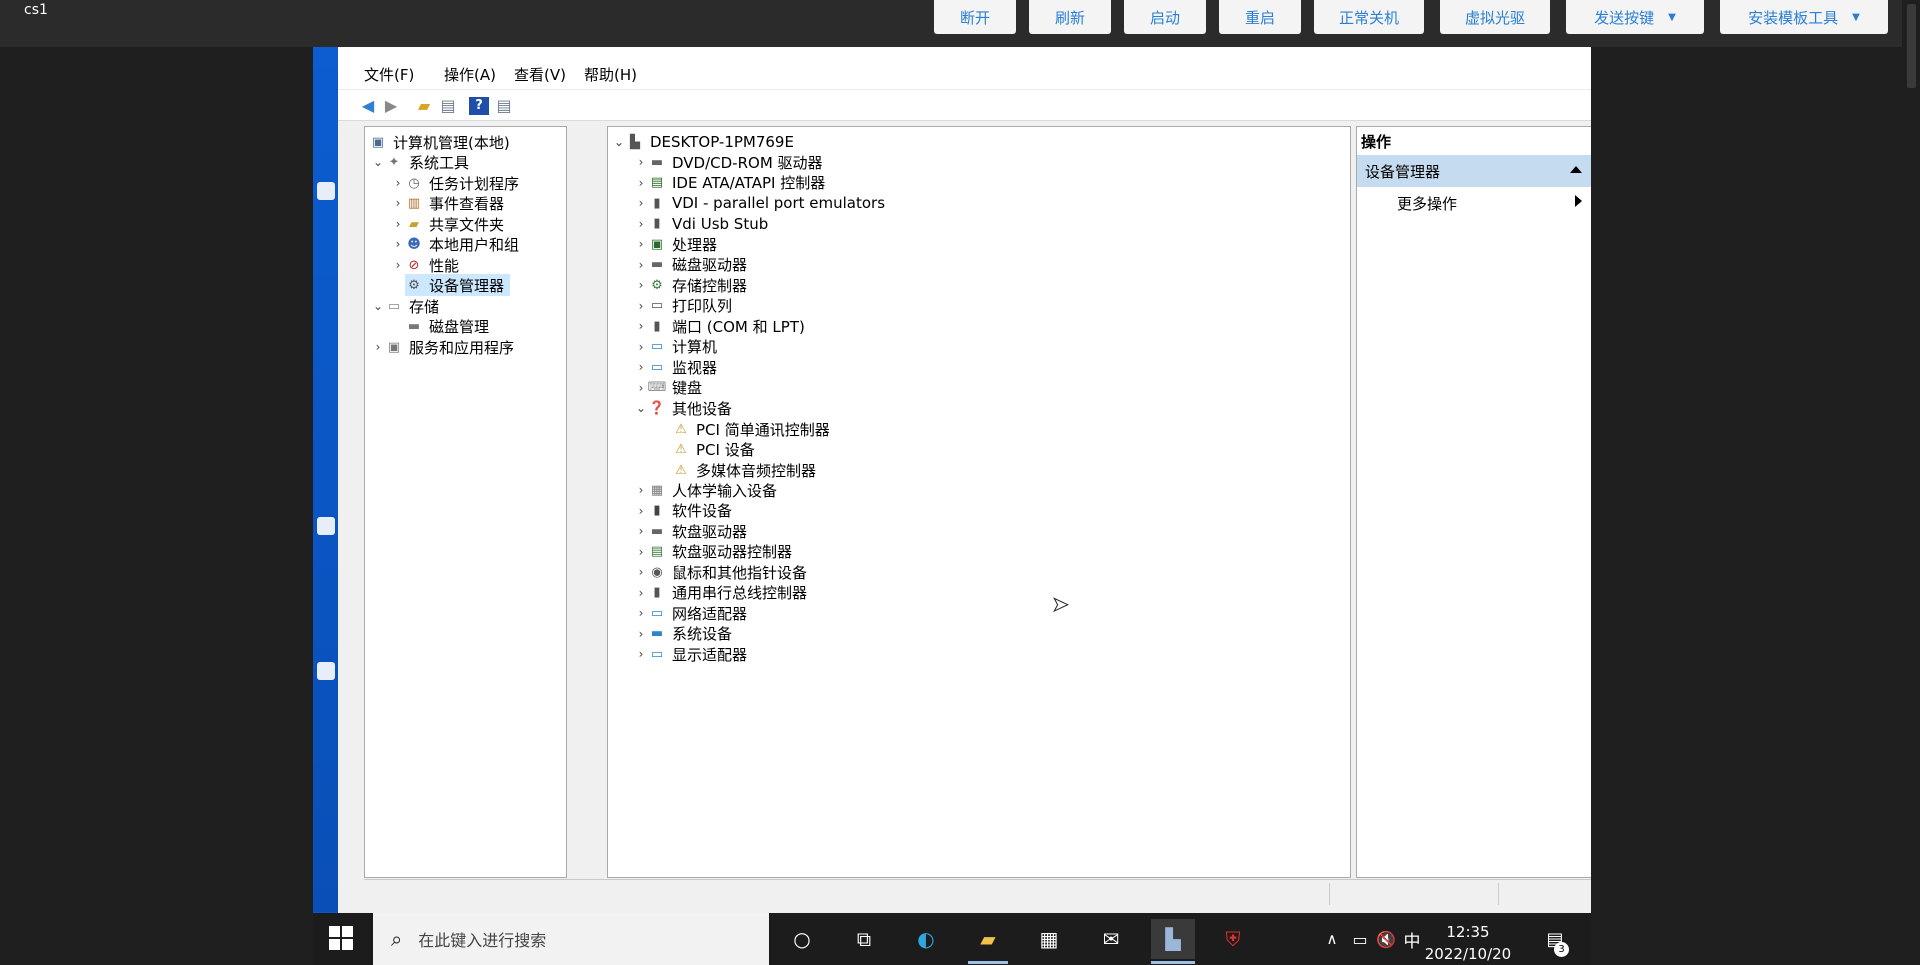 This screenshot has height=965, width=1920. I want to click on send-keys-button: 发送按键 ▼, so click(1635, 17).